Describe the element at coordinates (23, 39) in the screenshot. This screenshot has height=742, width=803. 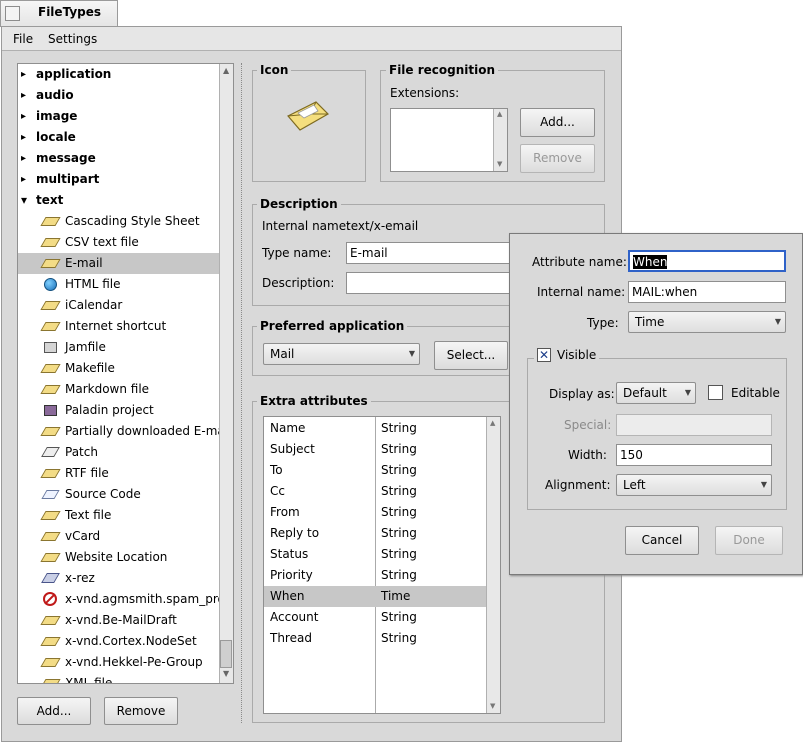
I see `menu-file: File` at that location.